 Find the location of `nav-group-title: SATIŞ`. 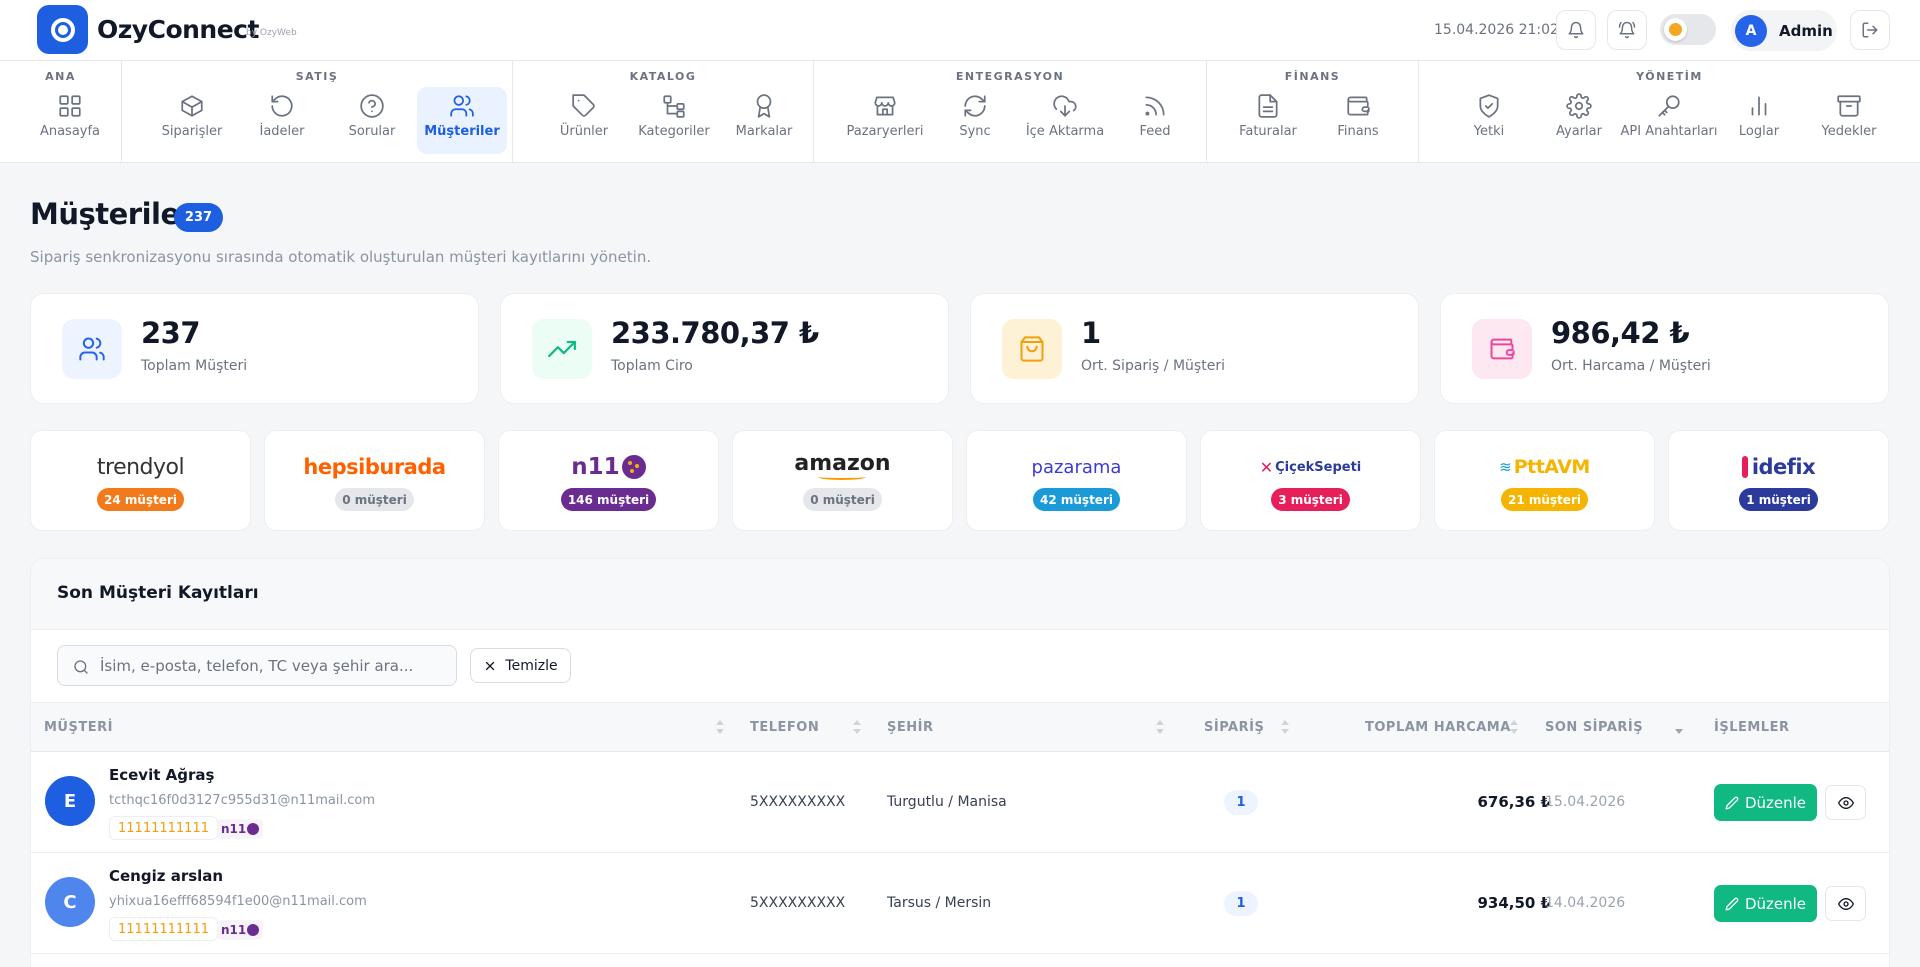

nav-group-title: SATIŞ is located at coordinates (317, 76).